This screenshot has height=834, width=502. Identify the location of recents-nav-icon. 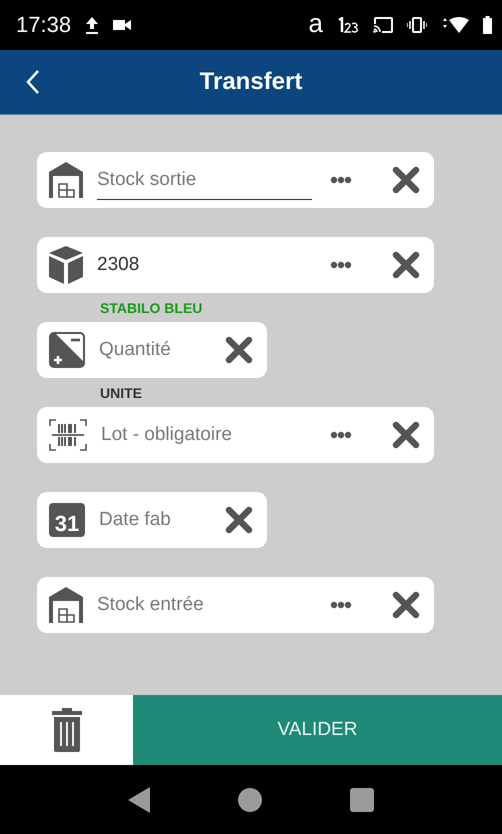
(362, 800).